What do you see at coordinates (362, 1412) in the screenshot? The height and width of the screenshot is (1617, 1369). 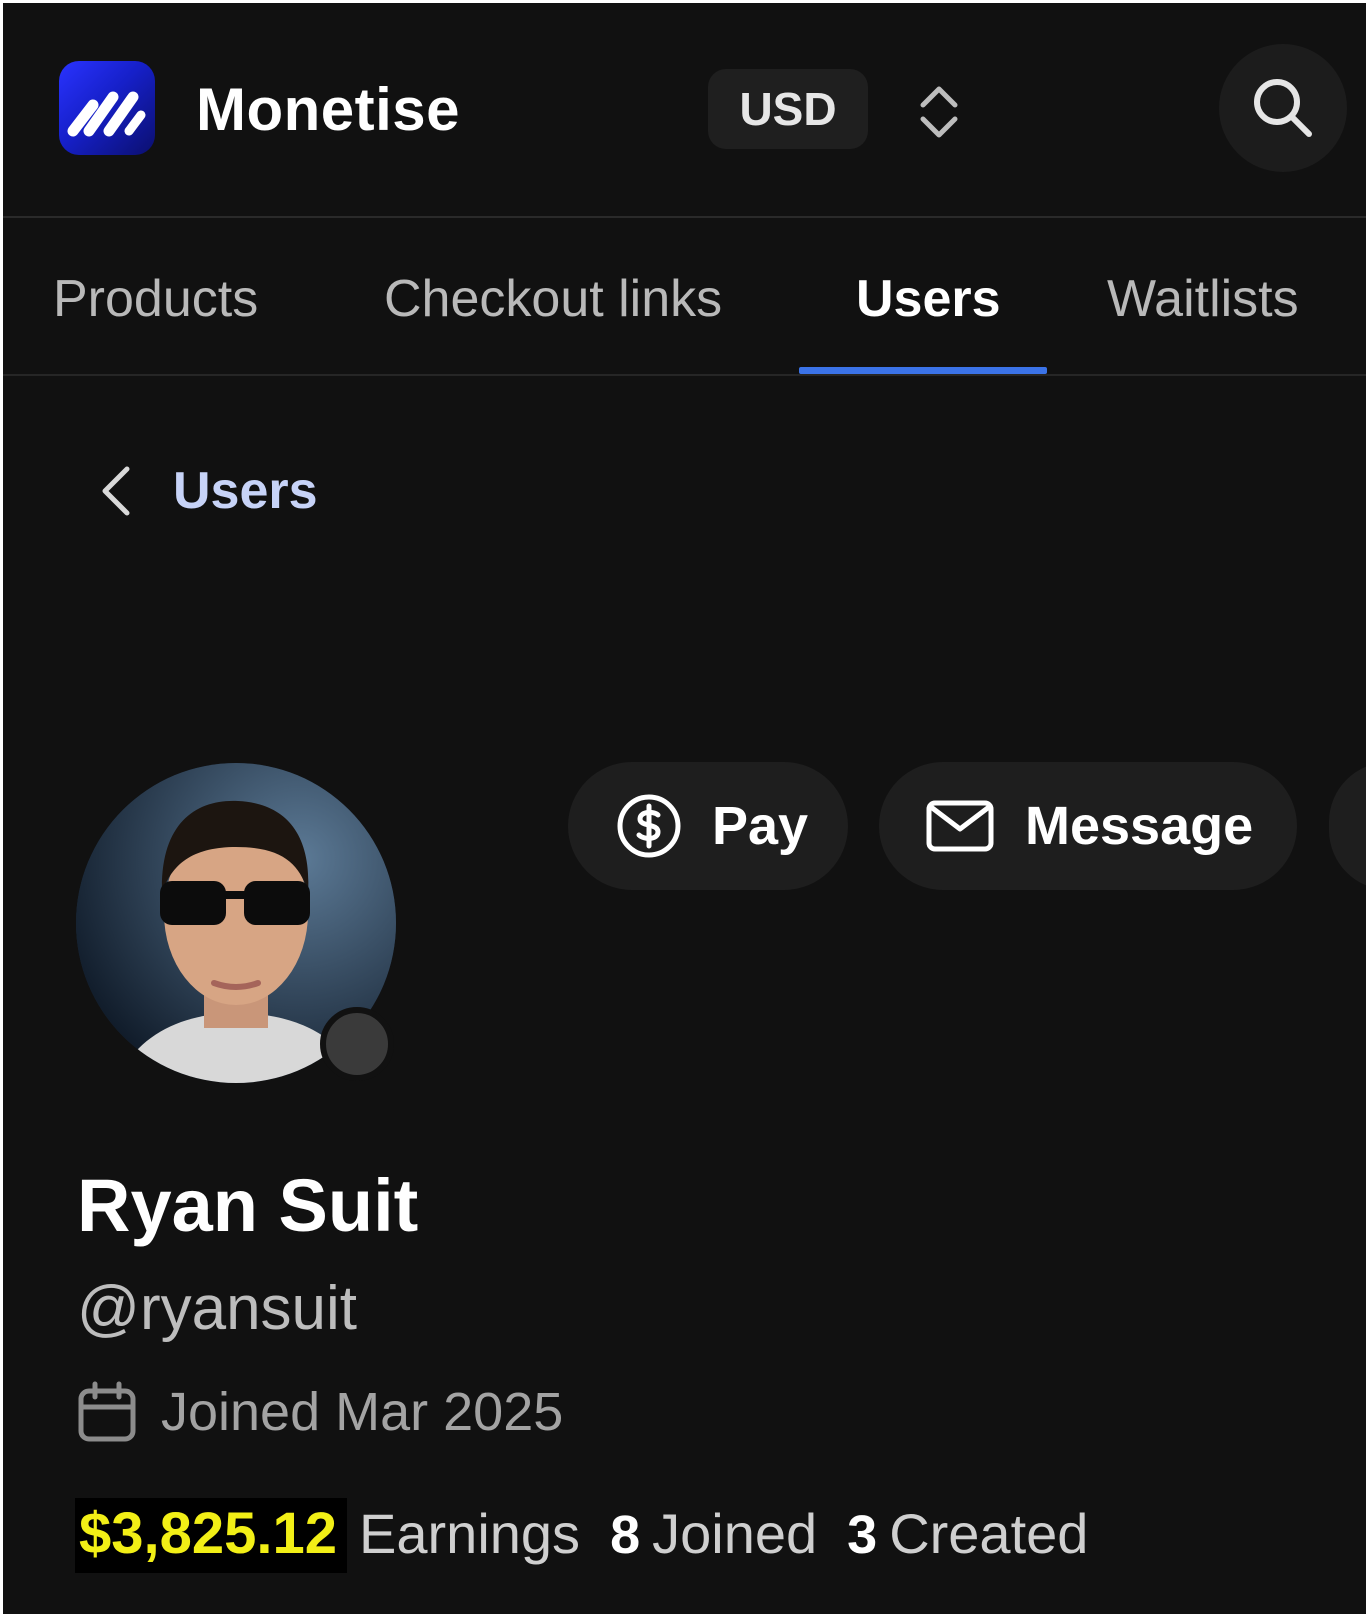 I see `joined-date-label: Joined Mar 2025` at bounding box center [362, 1412].